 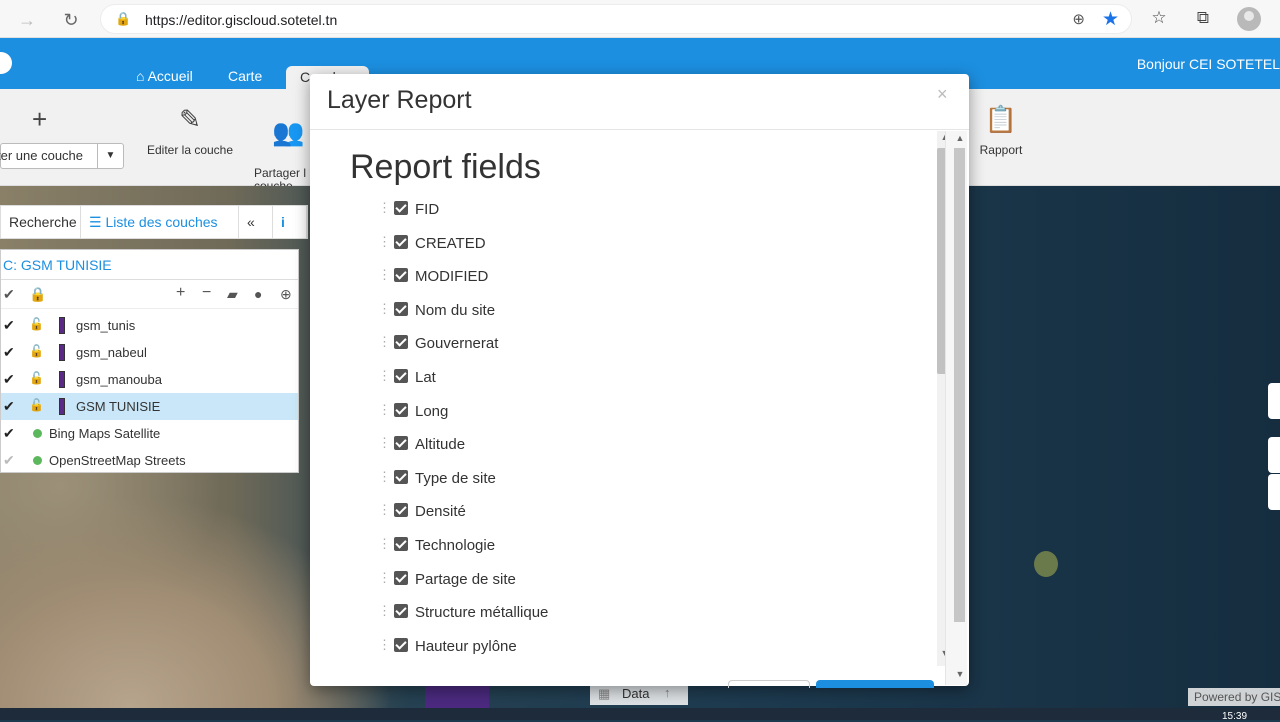 What do you see at coordinates (39, 119) in the screenshot?
I see `add-layer-icon: +` at bounding box center [39, 119].